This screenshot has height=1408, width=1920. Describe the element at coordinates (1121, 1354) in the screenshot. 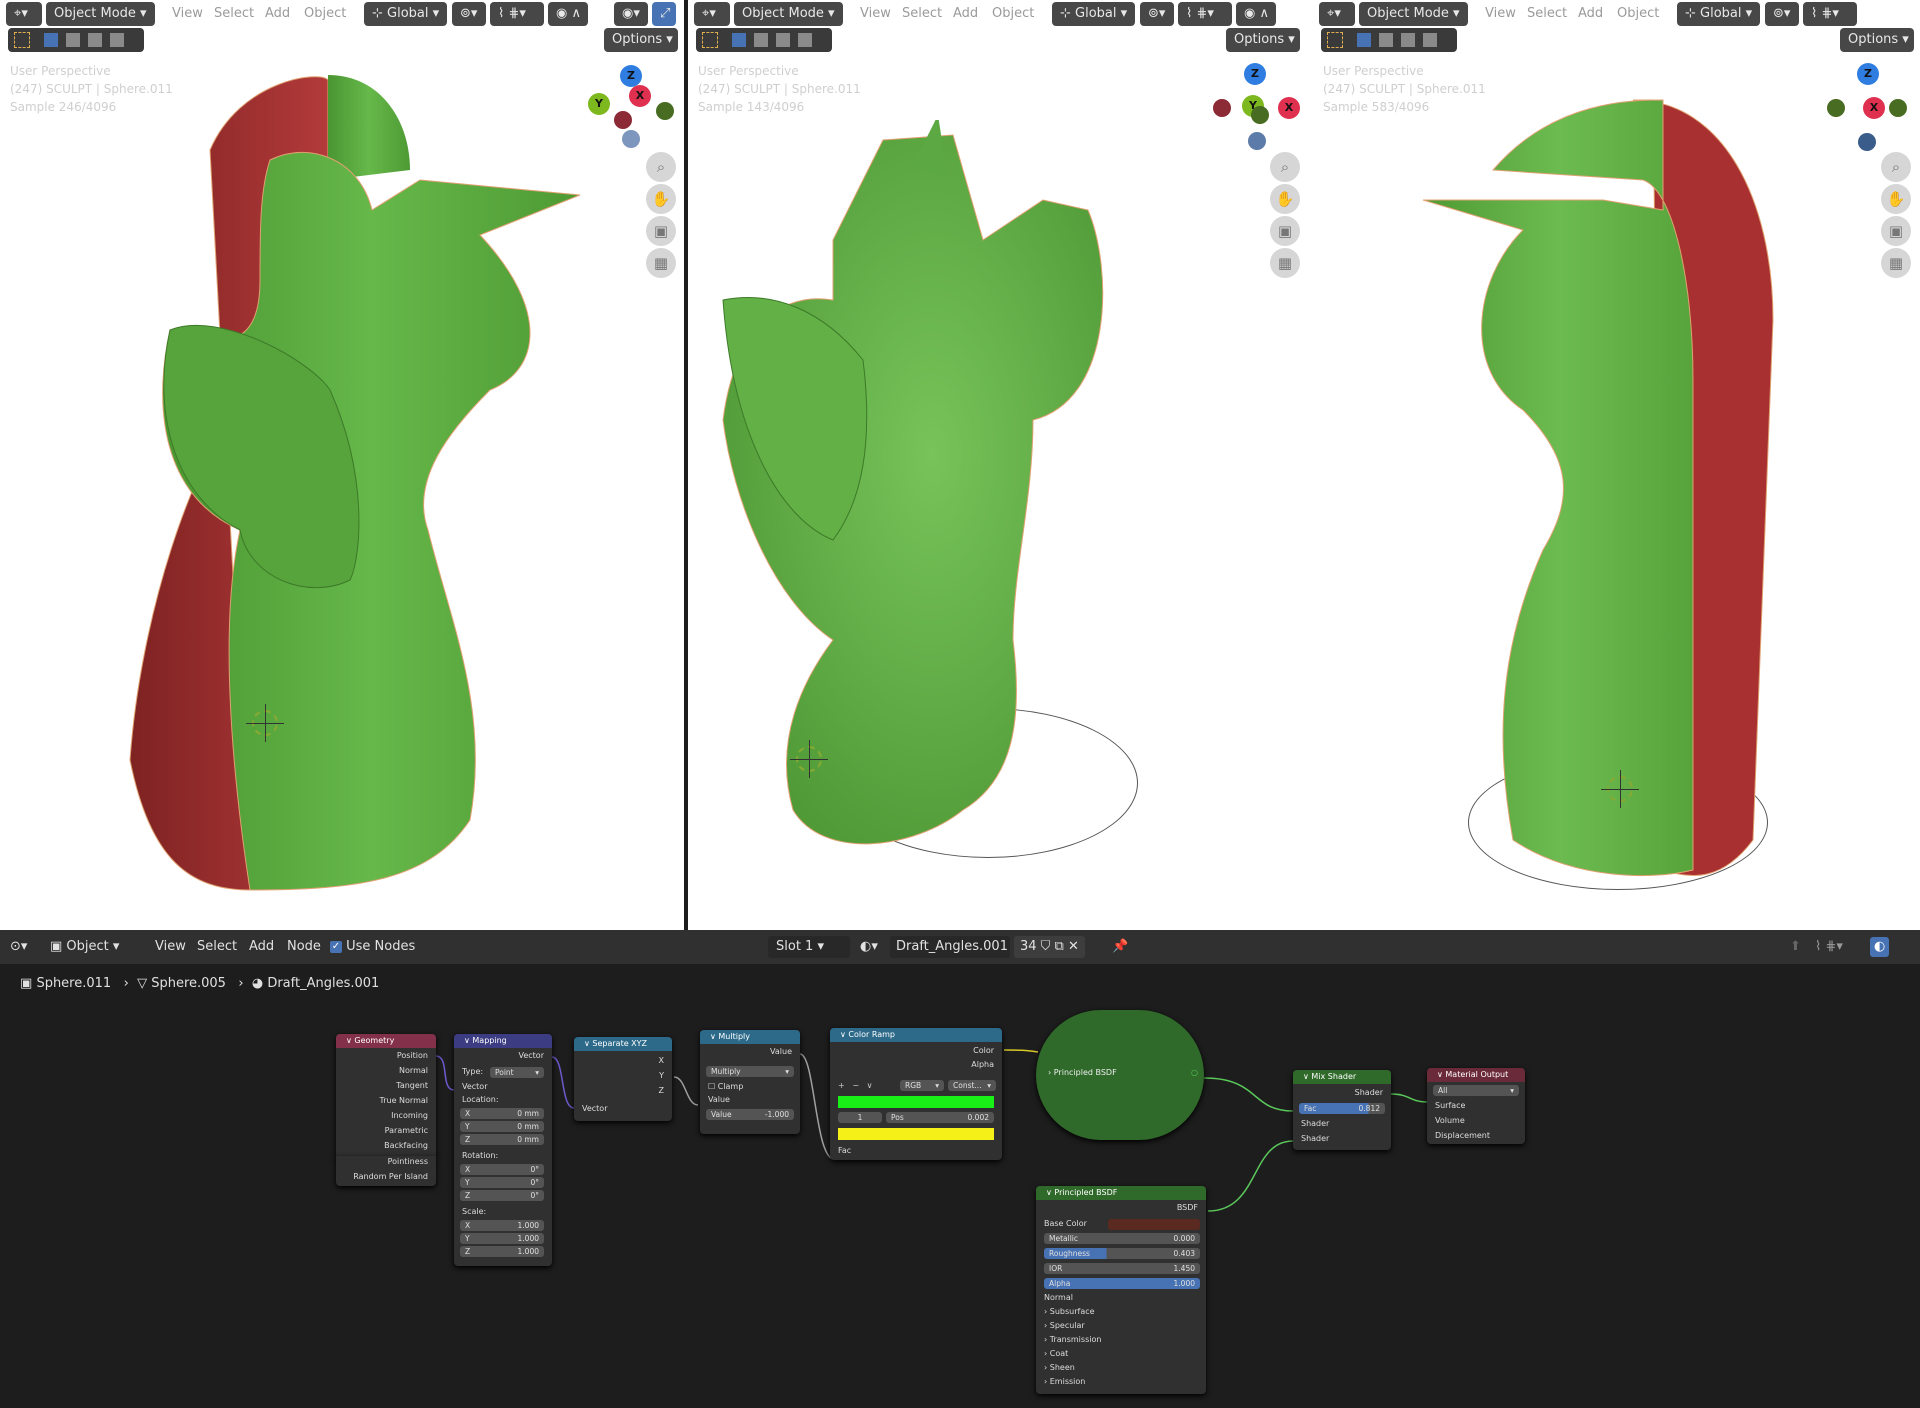

I see `panel-coat: › Coat` at that location.